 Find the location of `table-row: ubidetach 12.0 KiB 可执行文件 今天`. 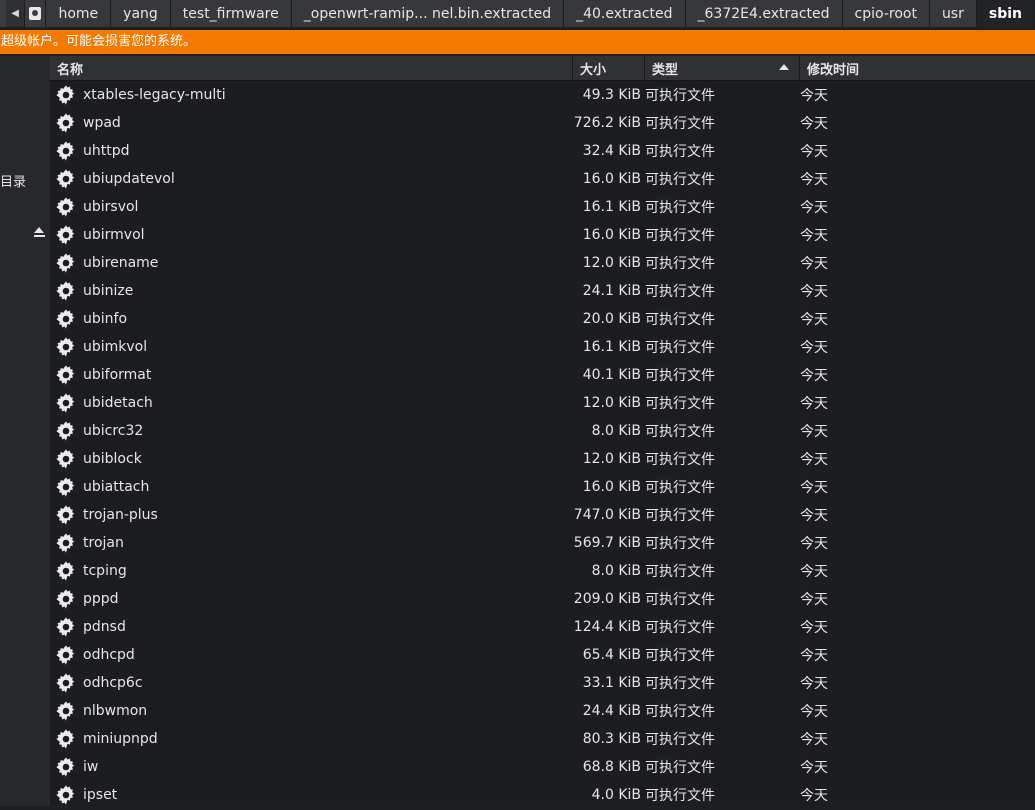

table-row: ubidetach 12.0 KiB 可执行文件 今天 is located at coordinates (542, 403).